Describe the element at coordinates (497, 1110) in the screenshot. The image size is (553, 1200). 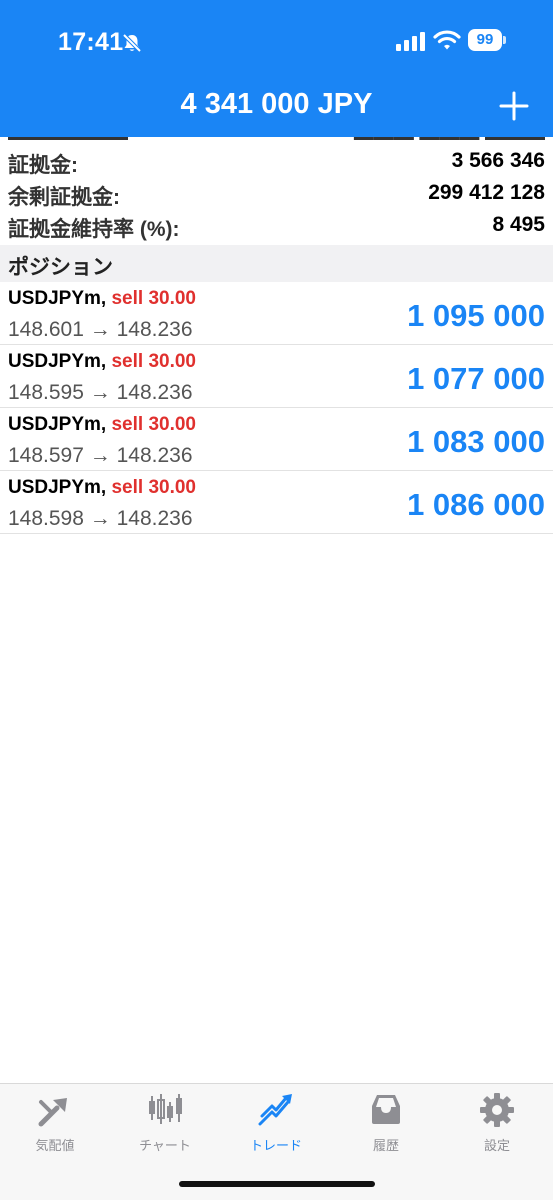
I see `settings-icon` at that location.